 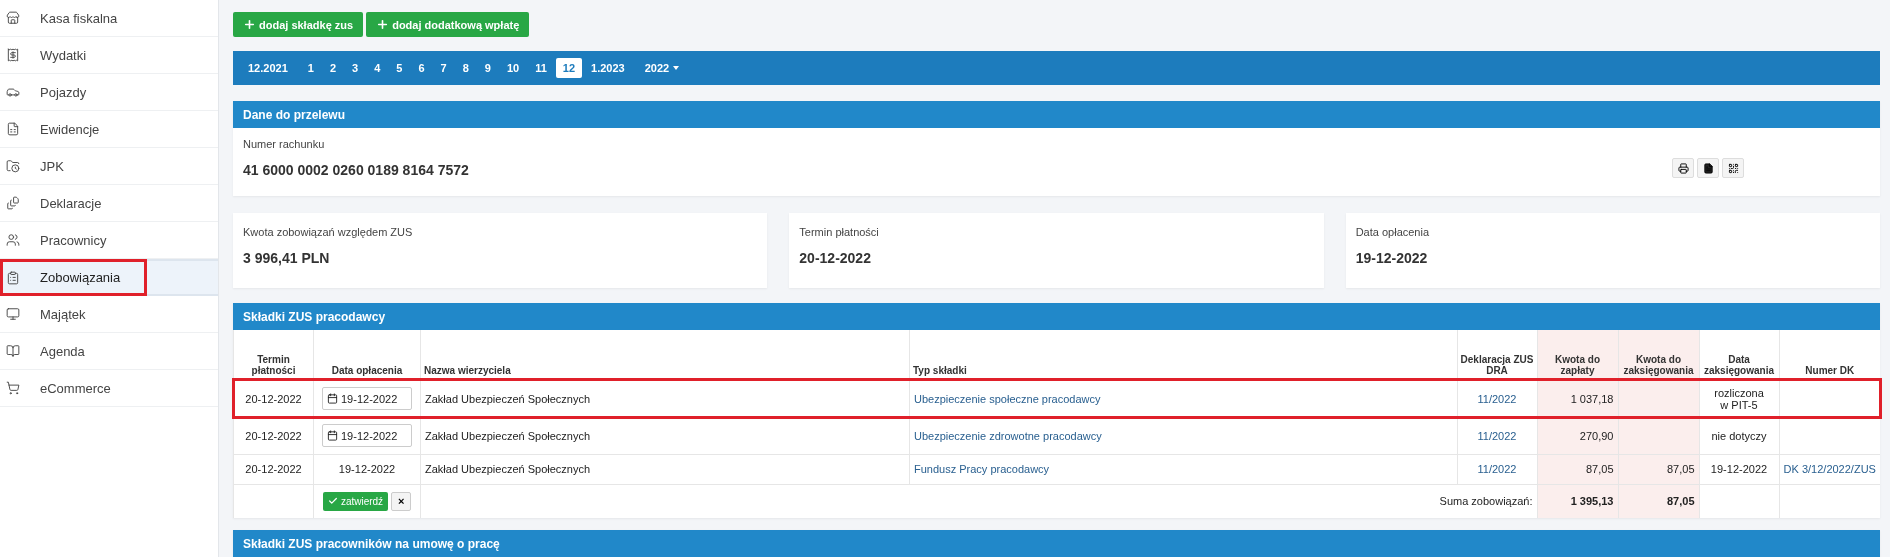 What do you see at coordinates (13, 314) in the screenshot?
I see `monitor-icon` at bounding box center [13, 314].